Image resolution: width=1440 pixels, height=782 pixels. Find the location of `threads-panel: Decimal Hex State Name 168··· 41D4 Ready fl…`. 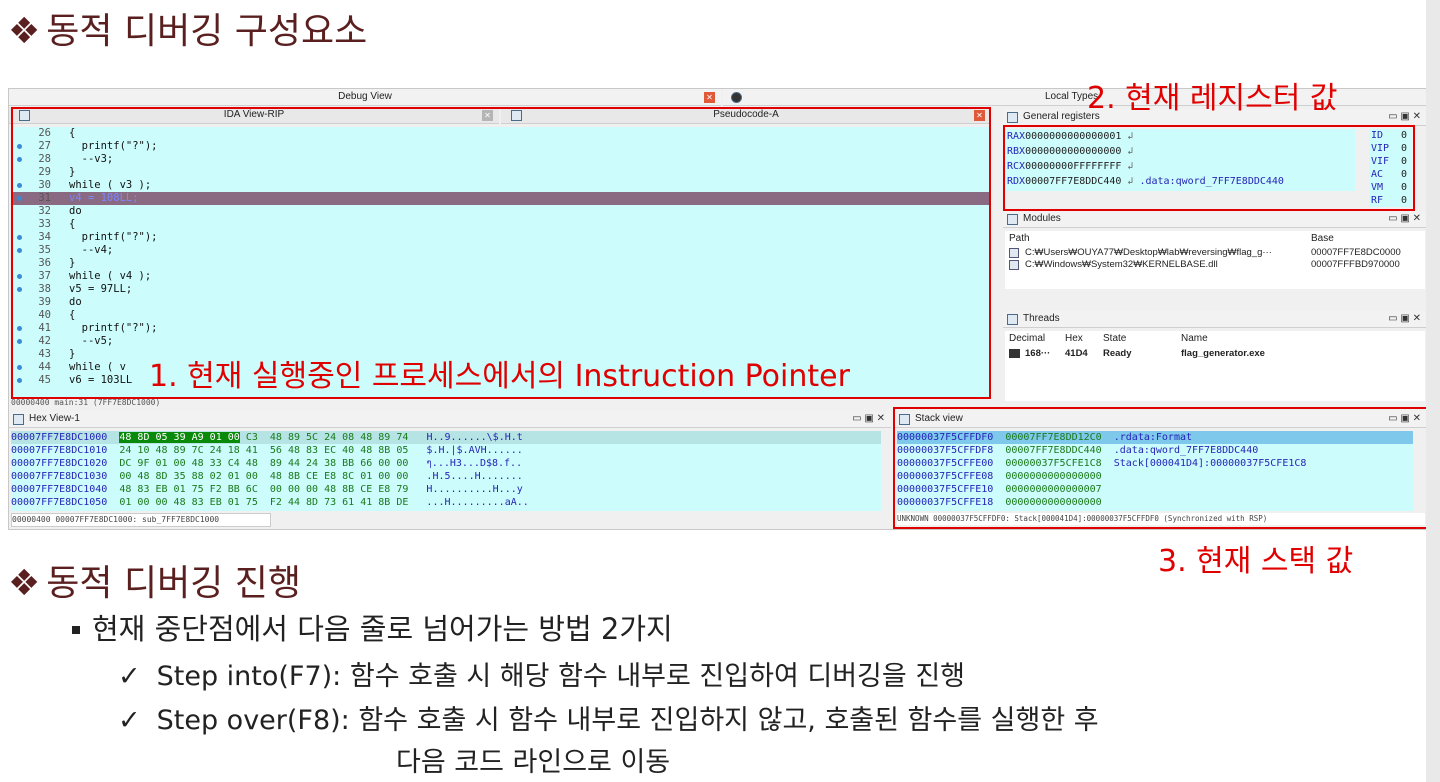

threads-panel: Decimal Hex State Name 168··· 41D4 Ready fl… is located at coordinates (1215, 366).